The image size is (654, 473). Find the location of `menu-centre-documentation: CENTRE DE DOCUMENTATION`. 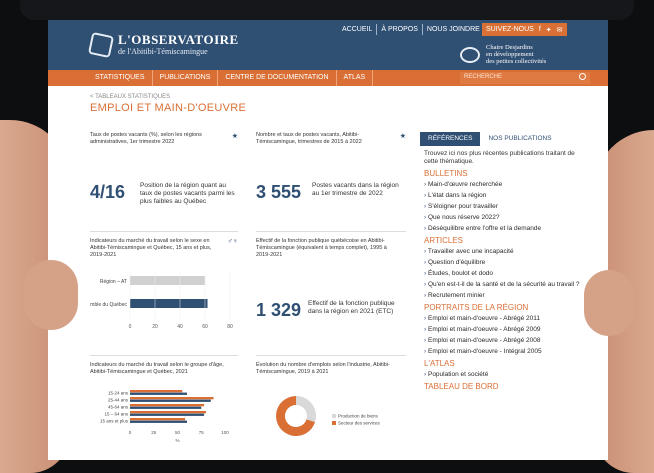

menu-centre-documentation: CENTRE DE DOCUMENTATION is located at coordinates (277, 78).